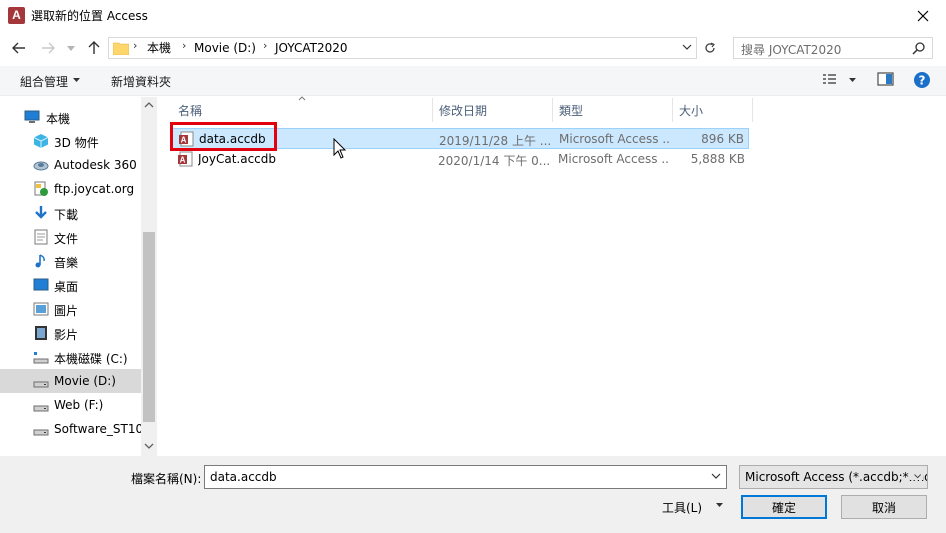 The image size is (946, 533). I want to click on sidebar-item-label: 桌面, so click(66, 287).